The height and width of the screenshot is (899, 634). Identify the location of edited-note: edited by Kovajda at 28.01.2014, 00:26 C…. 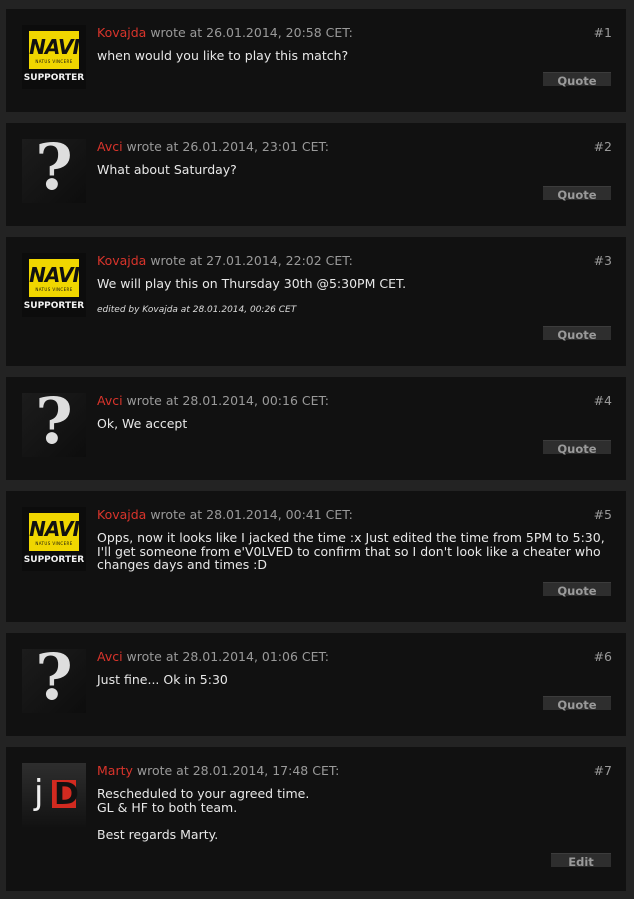
(197, 310).